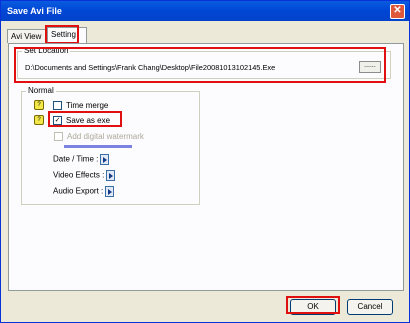  I want to click on video-effects-row: Video Effects :, so click(84, 175).